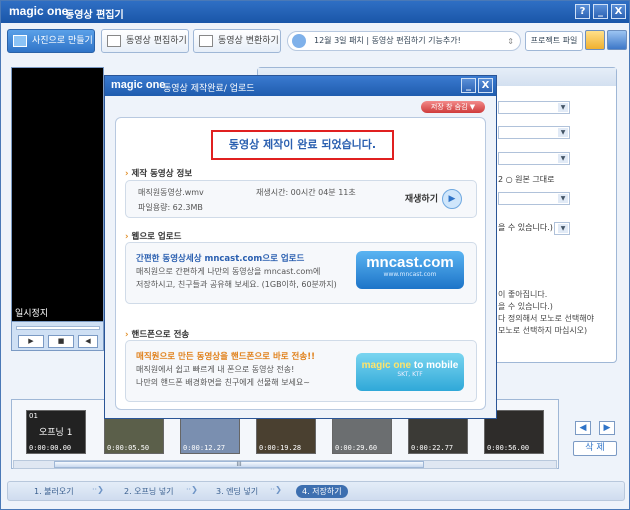 The image size is (630, 510). What do you see at coordinates (356, 448) in the screenshot?
I see `clip-timecode: 0:00:29.60` at bounding box center [356, 448].